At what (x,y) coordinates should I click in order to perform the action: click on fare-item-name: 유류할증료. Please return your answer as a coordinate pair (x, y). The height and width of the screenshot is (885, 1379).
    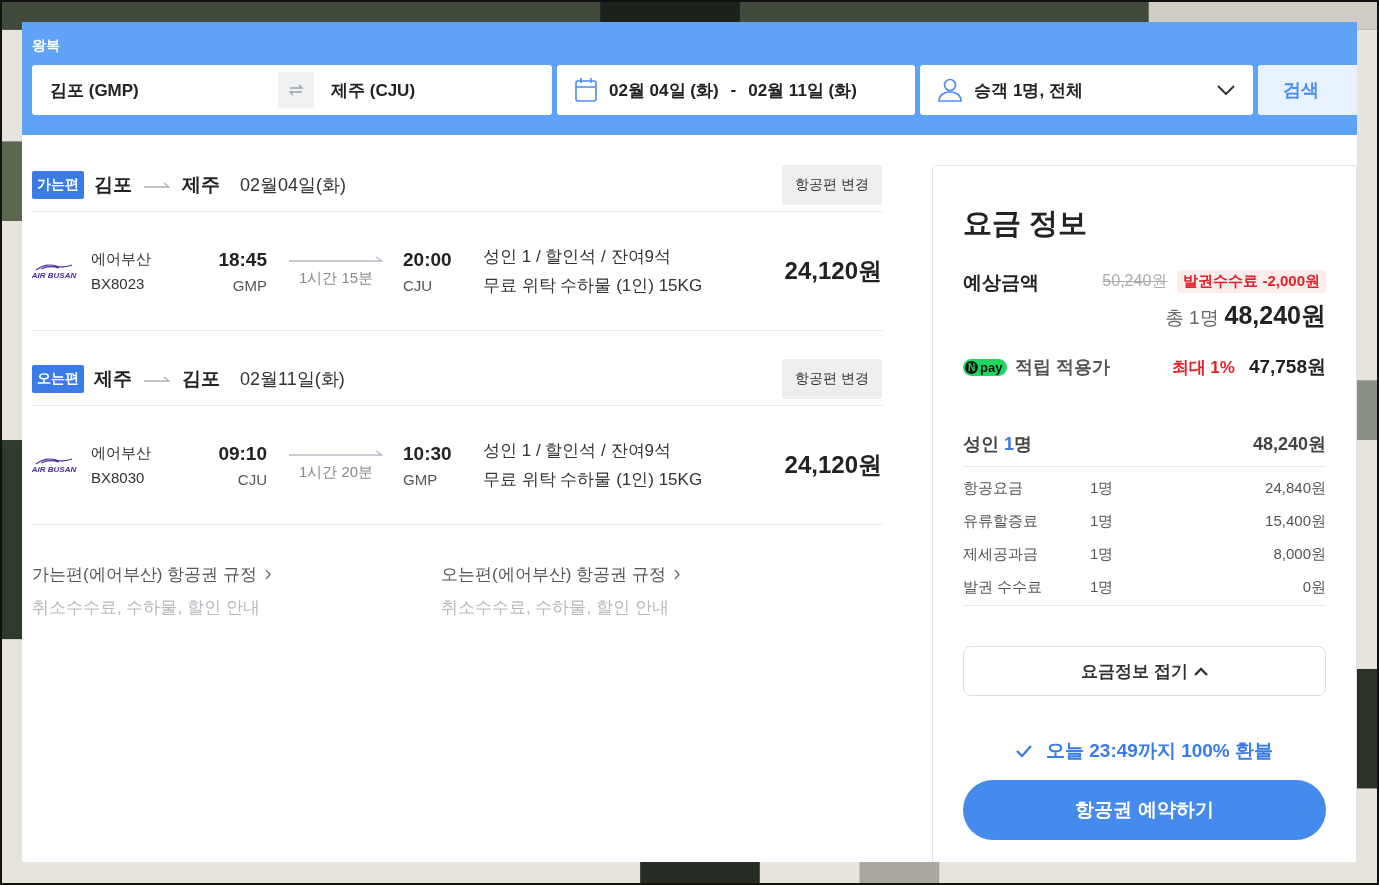
    Looking at the image, I should click on (1001, 521).